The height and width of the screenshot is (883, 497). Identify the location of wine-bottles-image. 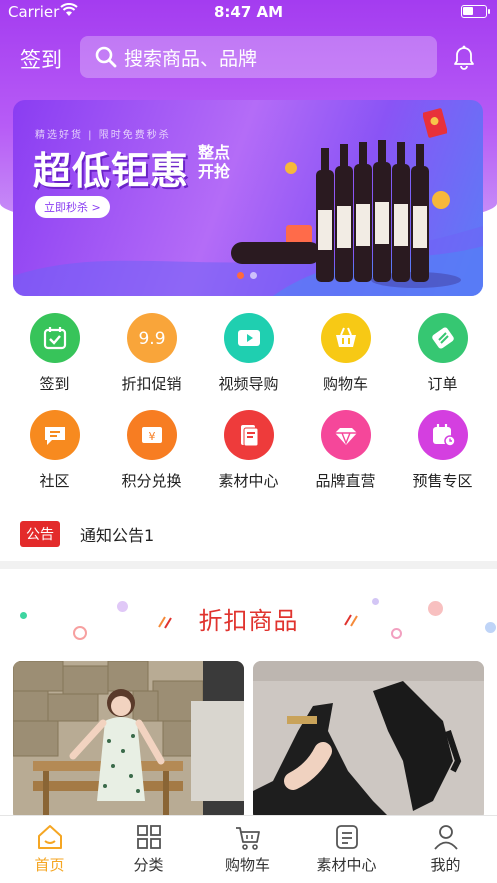
(346, 214).